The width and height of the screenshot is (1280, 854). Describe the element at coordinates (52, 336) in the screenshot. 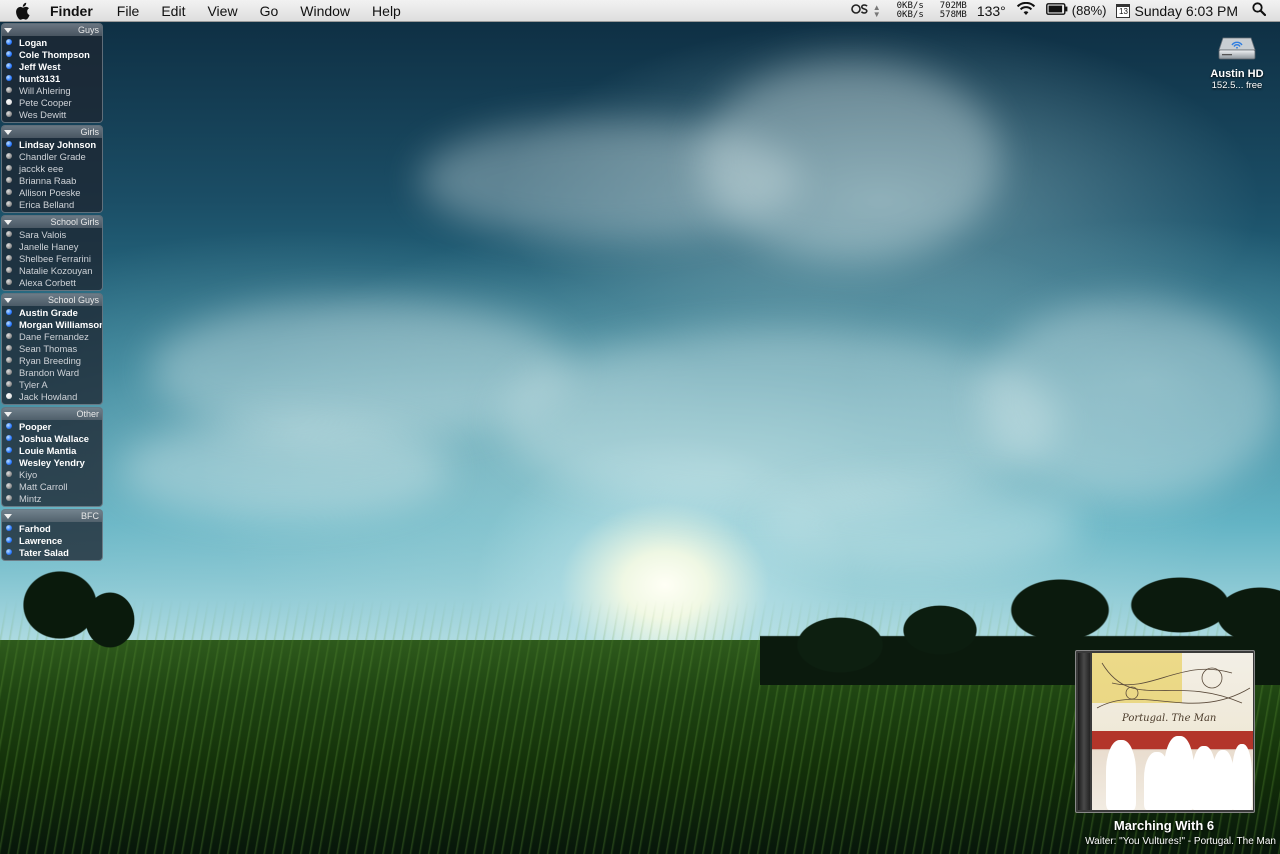

I see `buddy-row: Dane Fernandez` at that location.